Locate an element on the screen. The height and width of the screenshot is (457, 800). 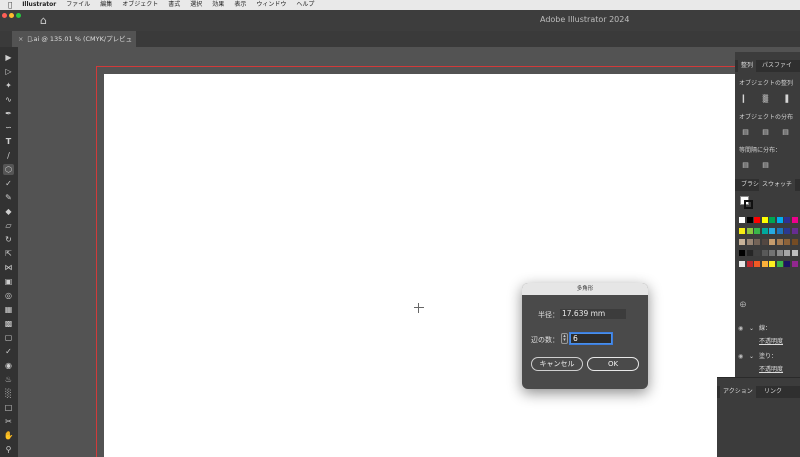
minimize-window-button is located at coordinates (11, 15).